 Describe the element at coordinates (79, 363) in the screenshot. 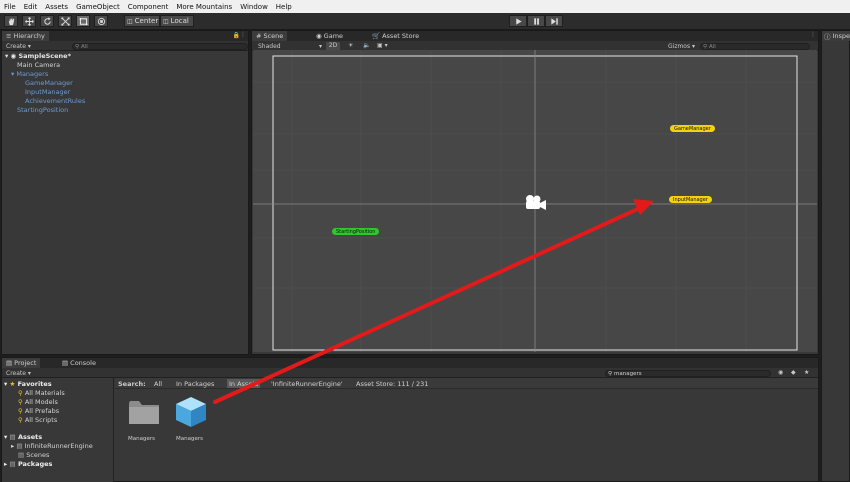

I see `tab-console: ▤ Console` at that location.